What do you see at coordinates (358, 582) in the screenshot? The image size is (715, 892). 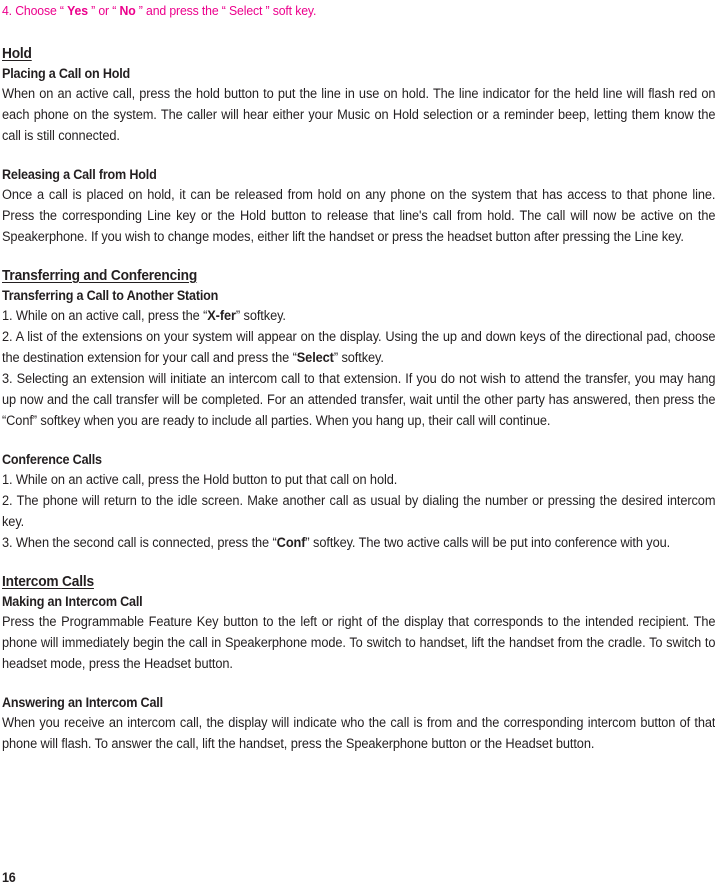 I see `section-heading-wrap-intercom: Intercom Calls` at bounding box center [358, 582].